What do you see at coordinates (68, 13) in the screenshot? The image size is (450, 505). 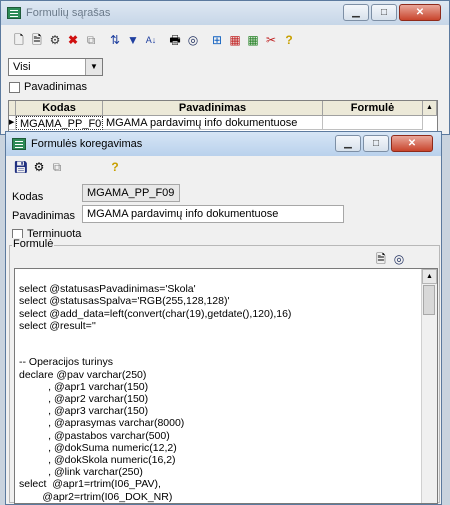 I see `formulas-list-title: Formulių sąrašas` at bounding box center [68, 13].